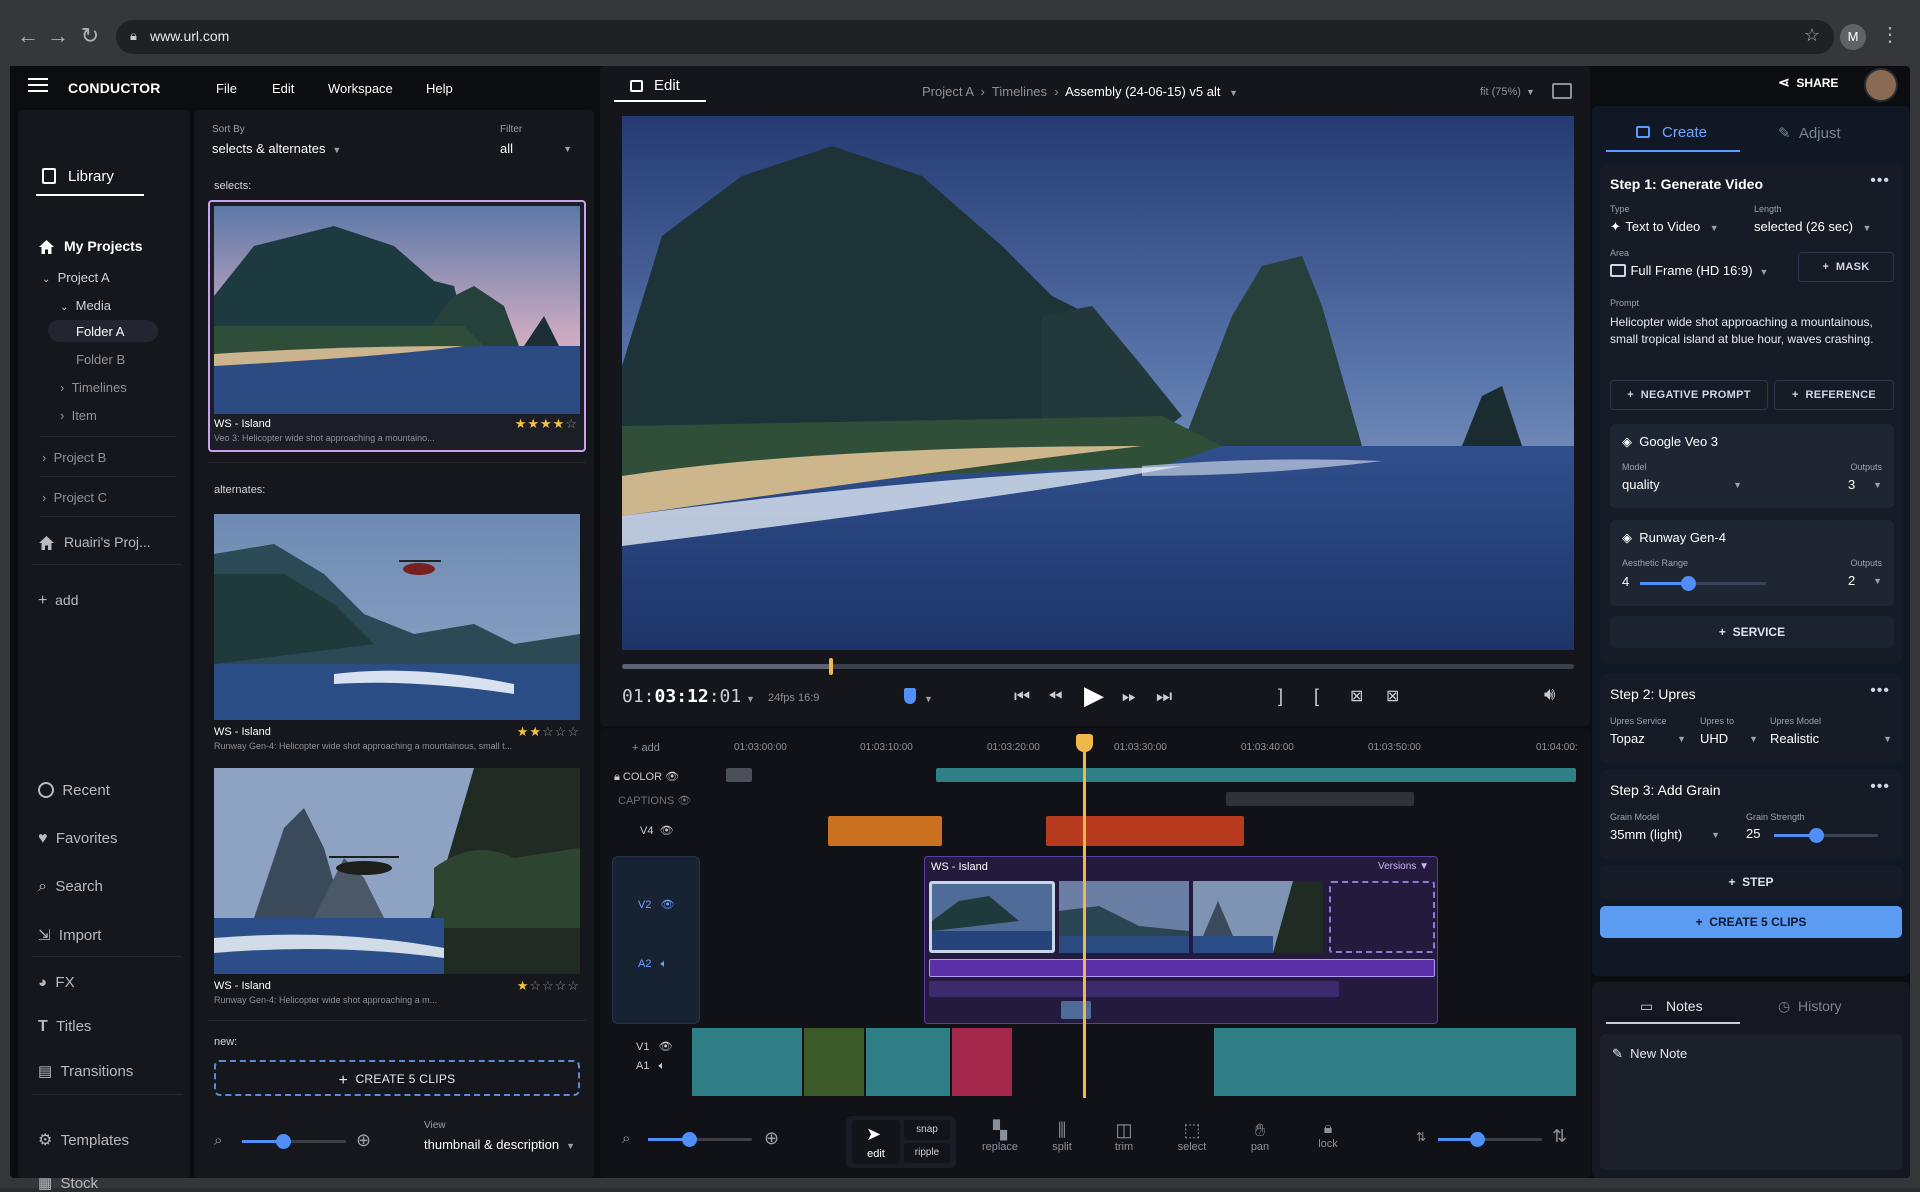 The image size is (1920, 1192). Describe the element at coordinates (1124, 1136) in the screenshot. I see `tool-trim: ◫ trim` at that location.